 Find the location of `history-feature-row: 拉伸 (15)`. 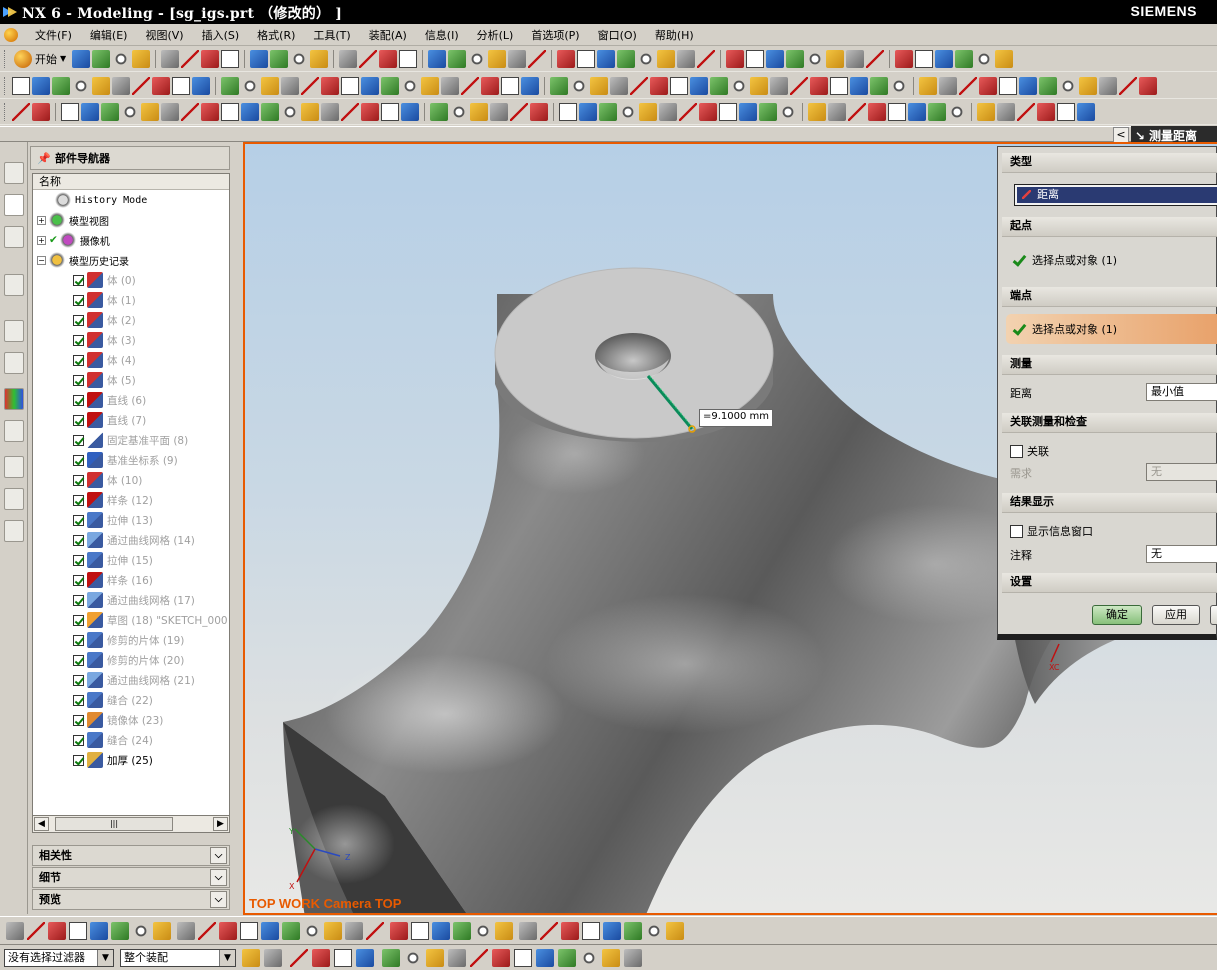

history-feature-row: 拉伸 (15) is located at coordinates (131, 560).